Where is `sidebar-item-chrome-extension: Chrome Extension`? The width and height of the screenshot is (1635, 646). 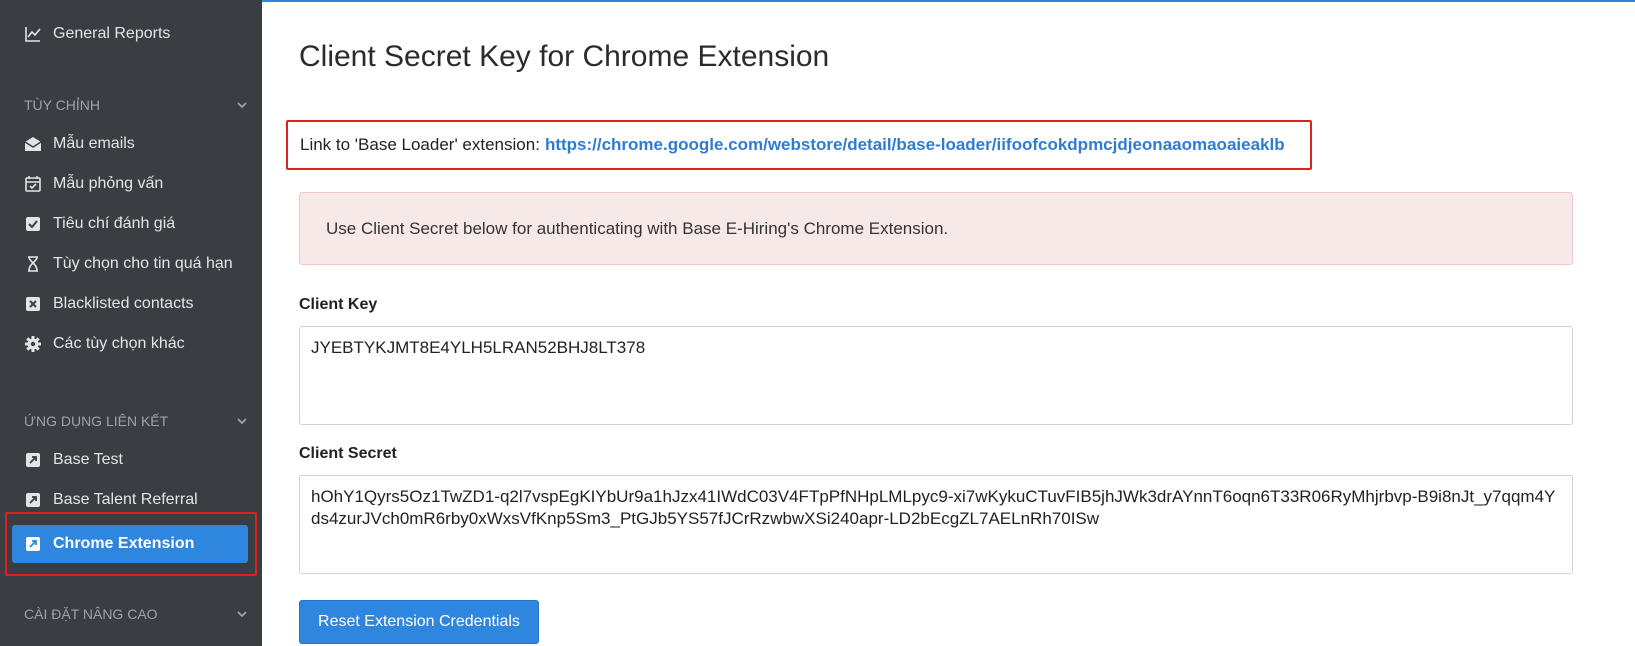 sidebar-item-chrome-extension: Chrome Extension is located at coordinates (130, 544).